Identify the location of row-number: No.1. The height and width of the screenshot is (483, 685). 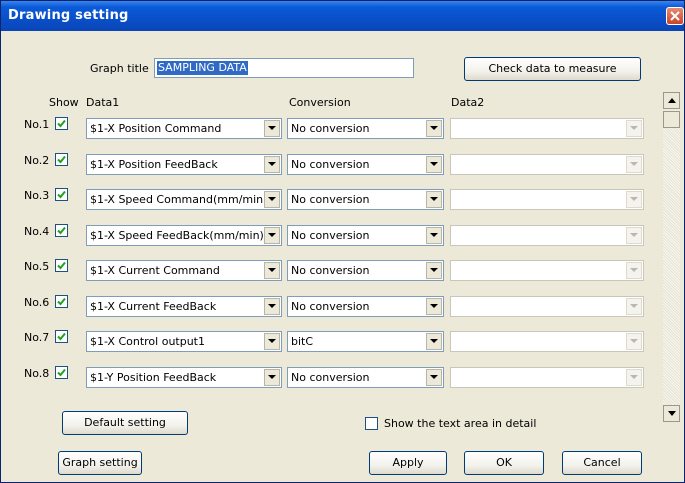
(37, 124).